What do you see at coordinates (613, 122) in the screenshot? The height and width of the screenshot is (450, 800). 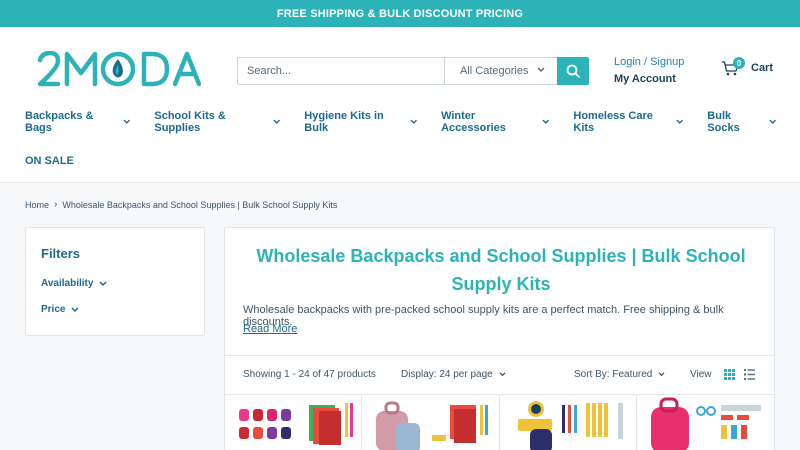 I see `nav-item-label: Homeless Care Kits` at bounding box center [613, 122].